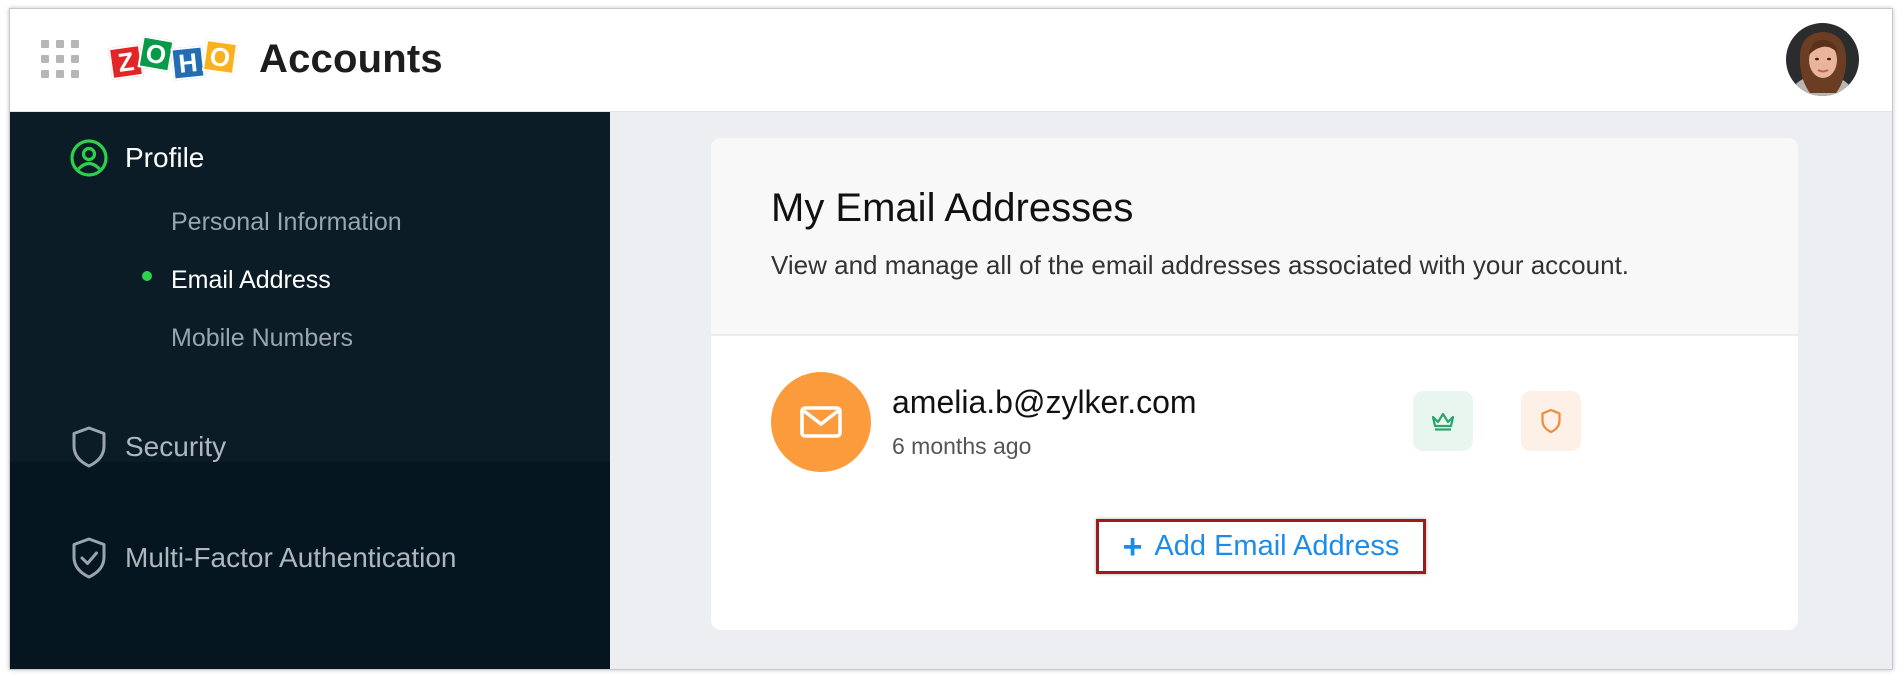 The image size is (1904, 680). I want to click on primary-email-badge, so click(1443, 421).